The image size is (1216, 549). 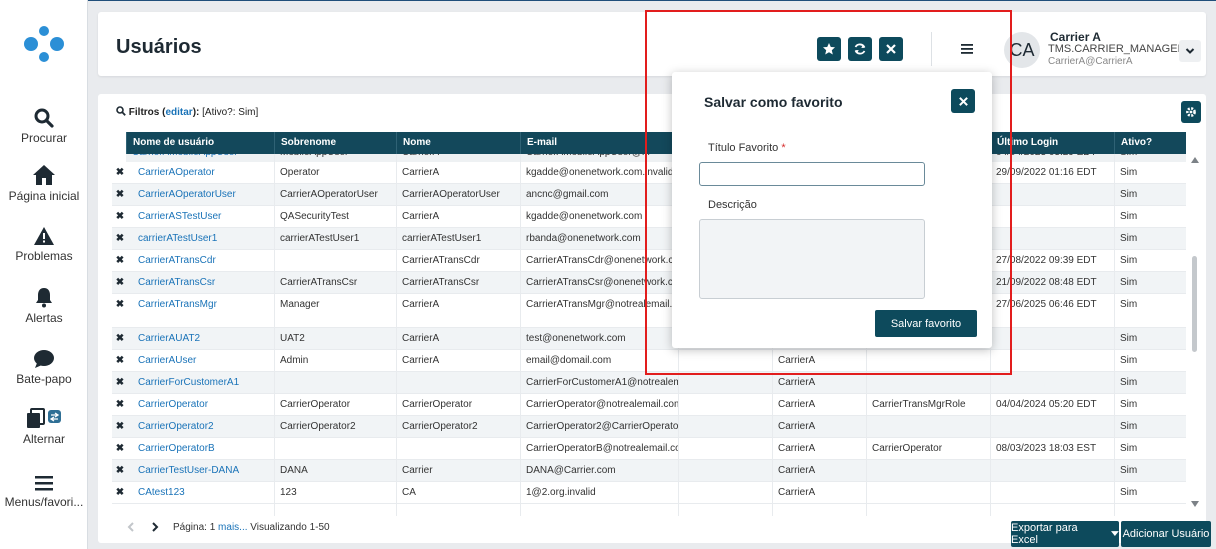 What do you see at coordinates (812, 259) in the screenshot?
I see `description-textarea` at bounding box center [812, 259].